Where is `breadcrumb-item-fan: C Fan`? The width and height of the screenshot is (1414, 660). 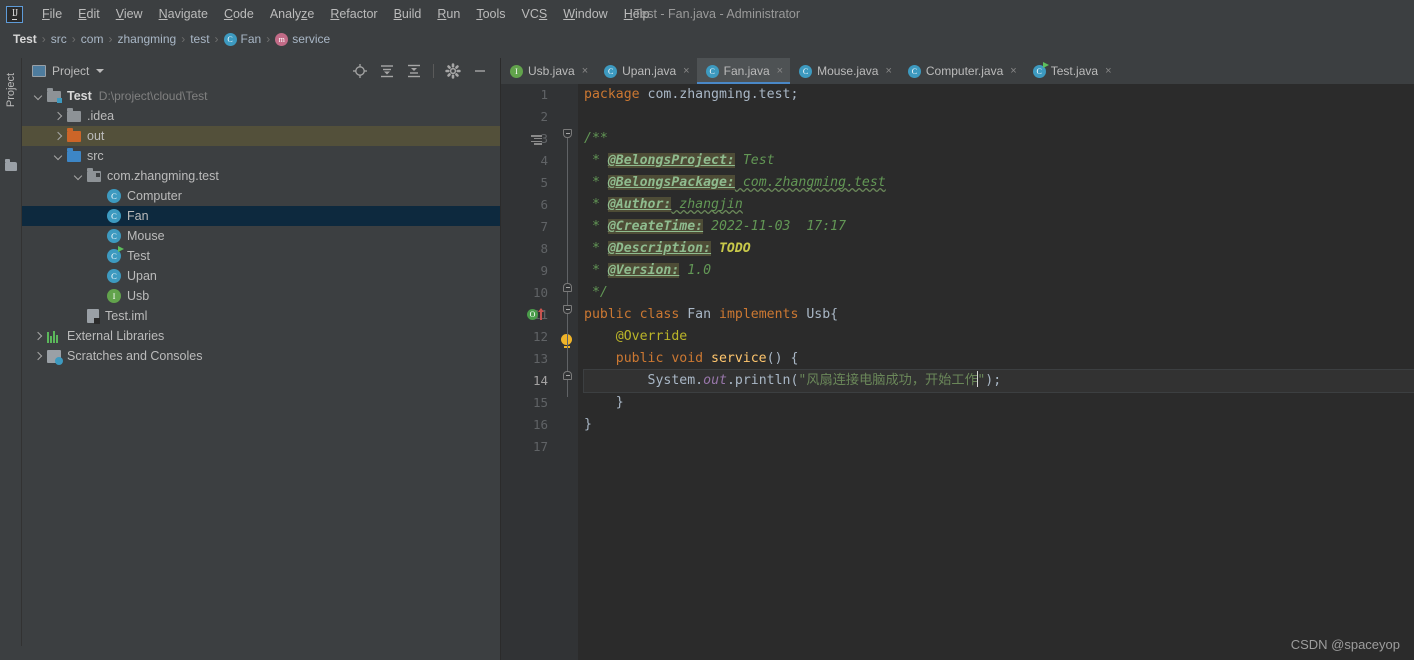 breadcrumb-item-fan: C Fan is located at coordinates (243, 39).